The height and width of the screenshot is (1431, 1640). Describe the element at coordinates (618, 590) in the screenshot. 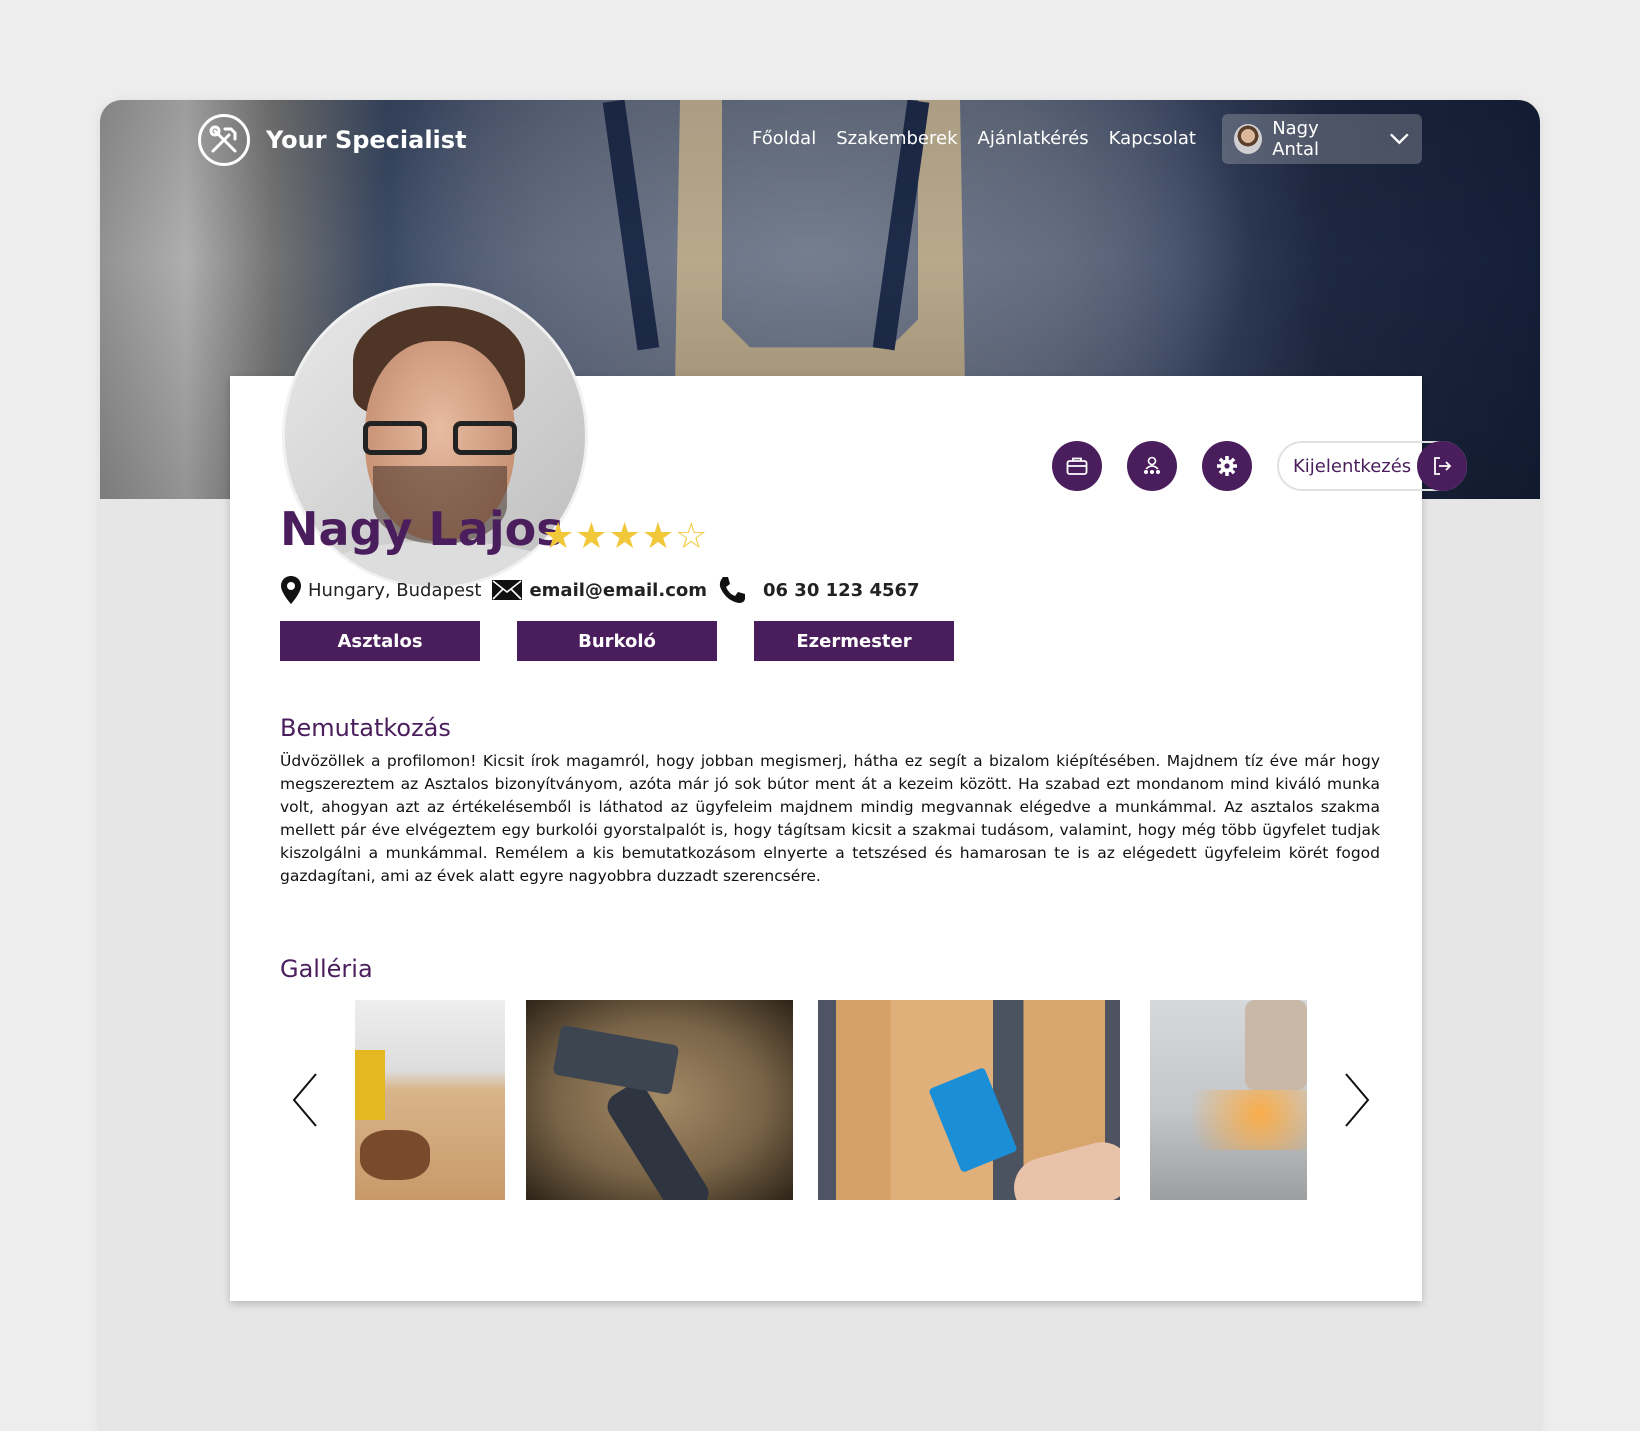

I see `email-text: email@email.com` at that location.